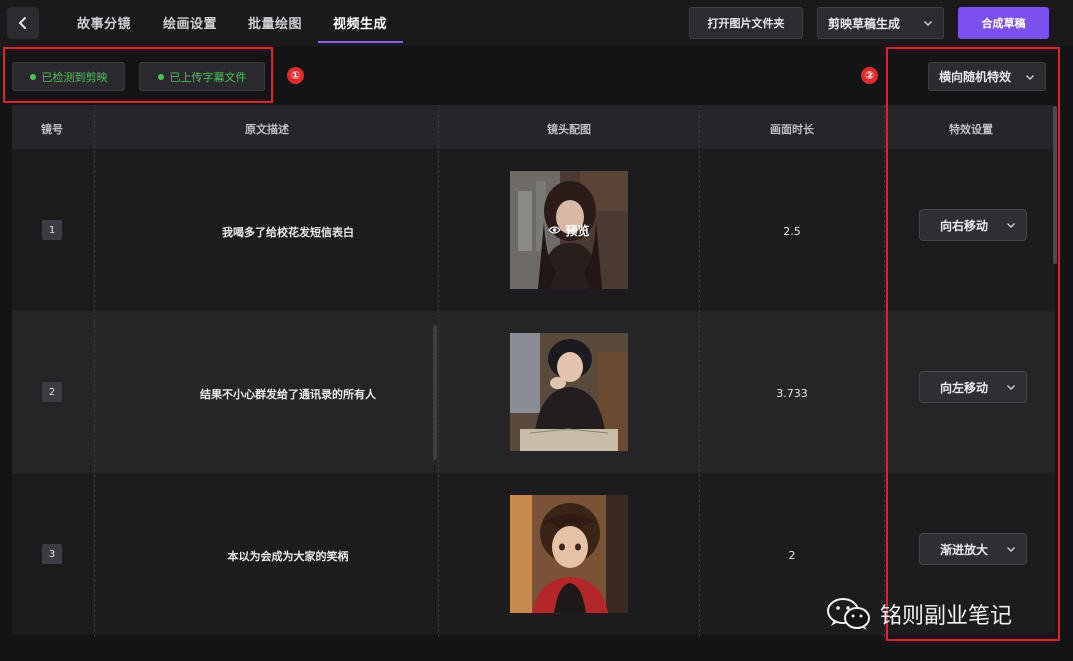  Describe the element at coordinates (973, 344) in the screenshot. I see `annotation-box-effects` at that location.